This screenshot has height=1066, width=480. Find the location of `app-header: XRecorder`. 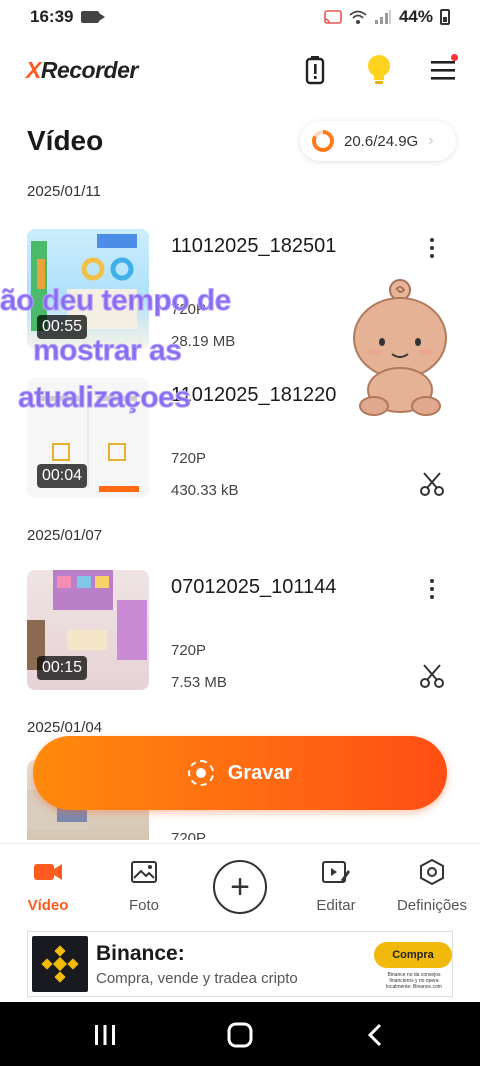

app-header: XRecorder is located at coordinates (240, 70).